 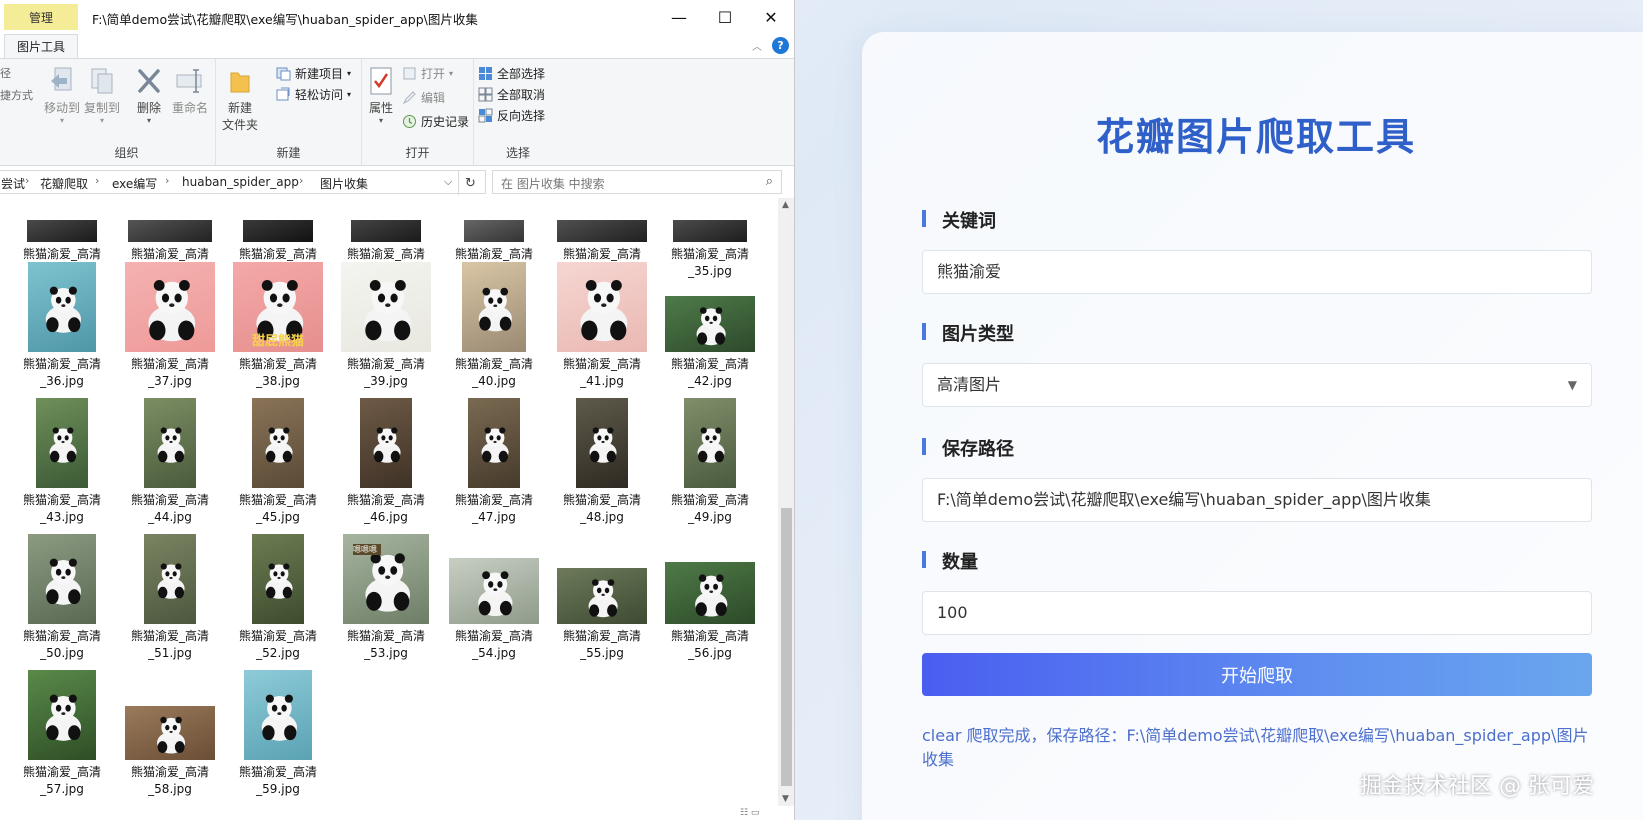 I want to click on move-to-button: 移动到 ▾, so click(x=62, y=95).